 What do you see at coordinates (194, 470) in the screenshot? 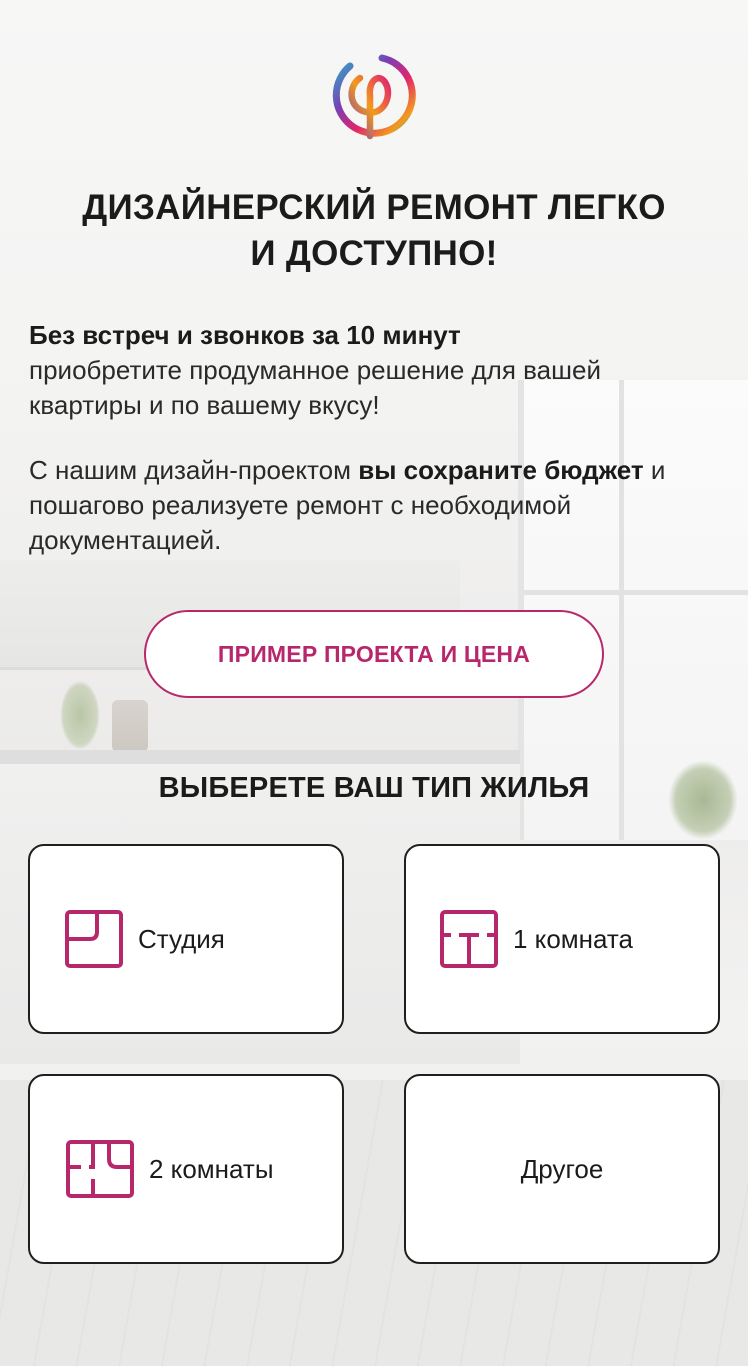
I see `intro-text-2a: С нашим дизайн-проектом` at bounding box center [194, 470].